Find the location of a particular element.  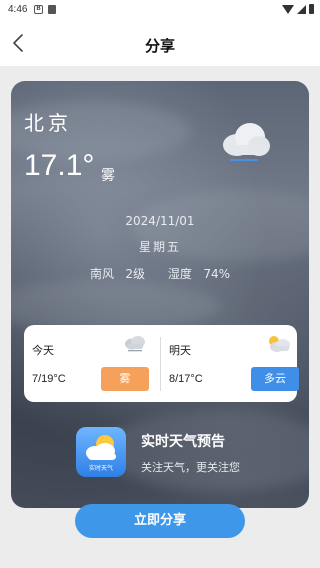

status-time: 4:46 is located at coordinates (18, 9).